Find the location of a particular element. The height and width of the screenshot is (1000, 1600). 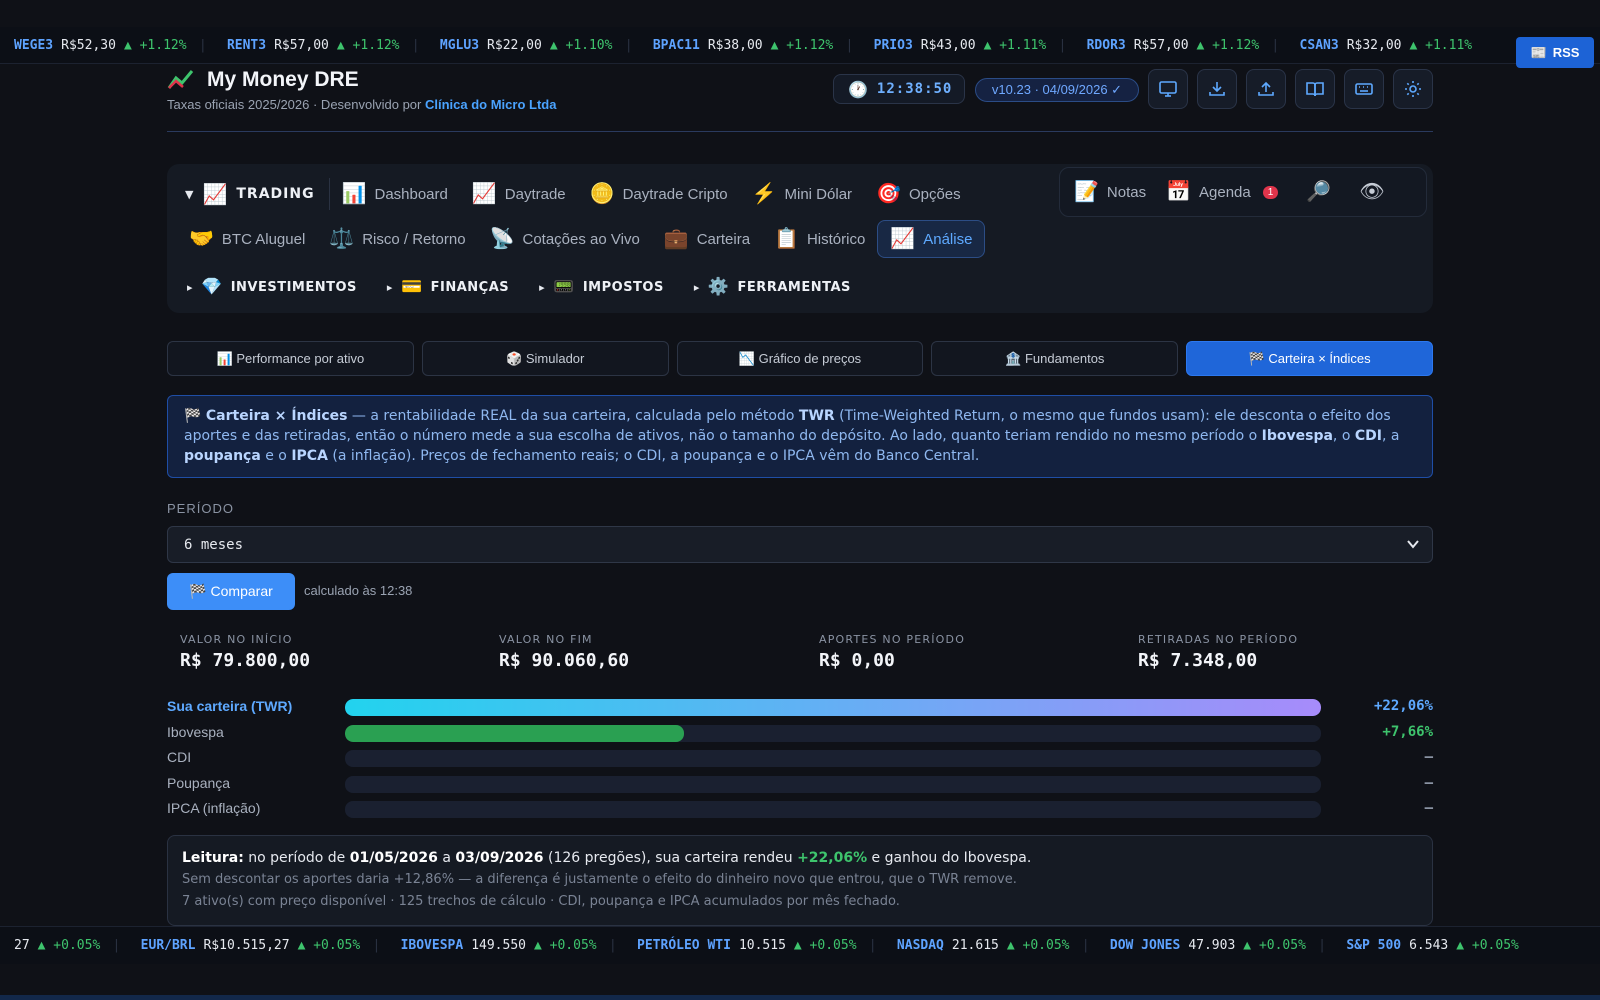

ticker-price: 10.515 is located at coordinates (762, 945).